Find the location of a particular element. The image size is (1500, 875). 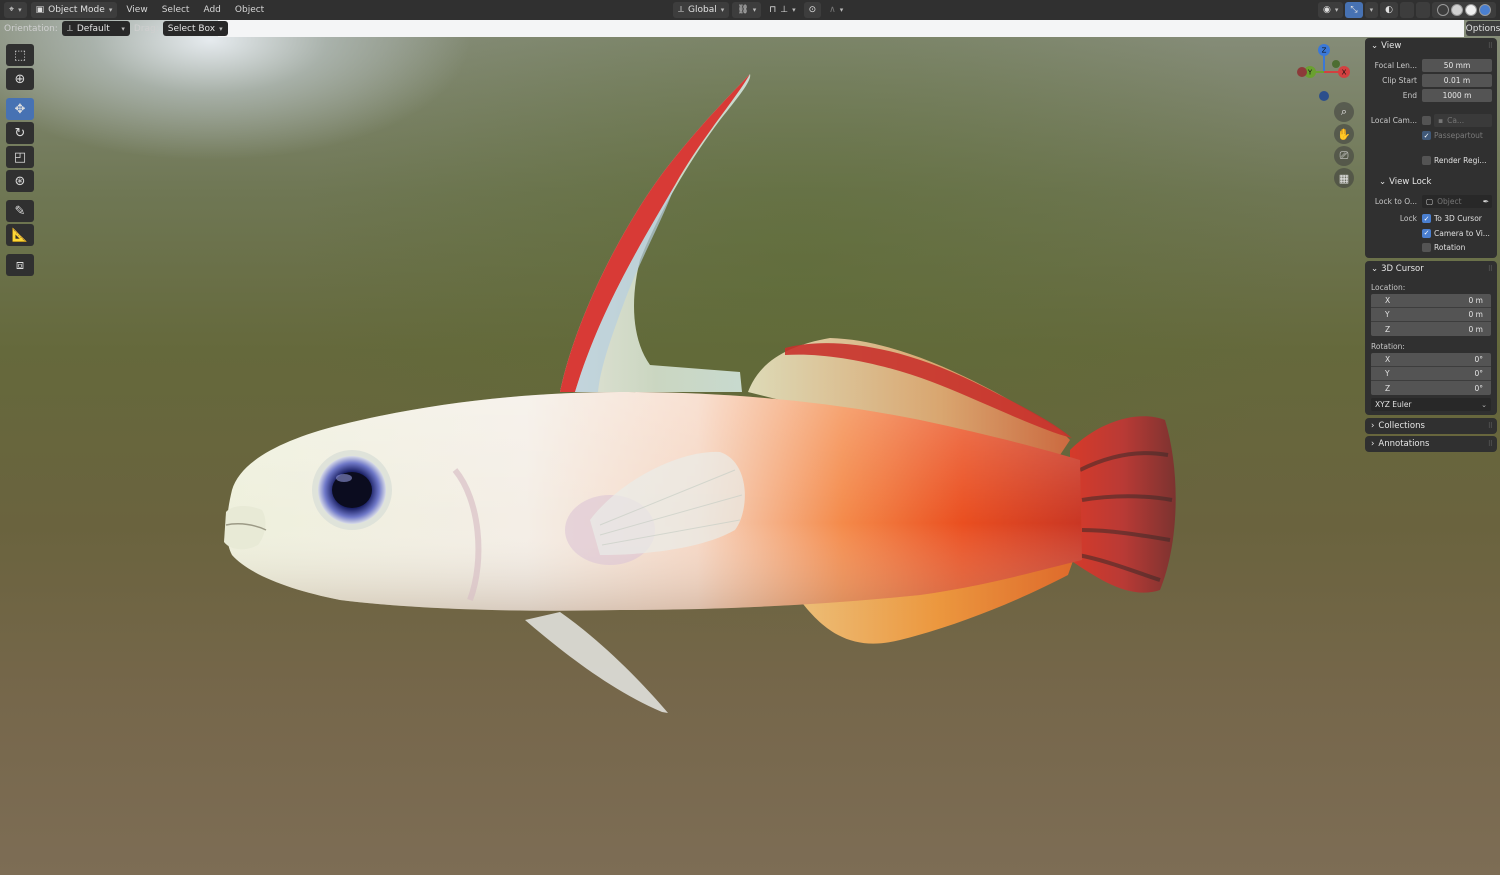

proportional-edit-button: ⊙ is located at coordinates (812, 10).